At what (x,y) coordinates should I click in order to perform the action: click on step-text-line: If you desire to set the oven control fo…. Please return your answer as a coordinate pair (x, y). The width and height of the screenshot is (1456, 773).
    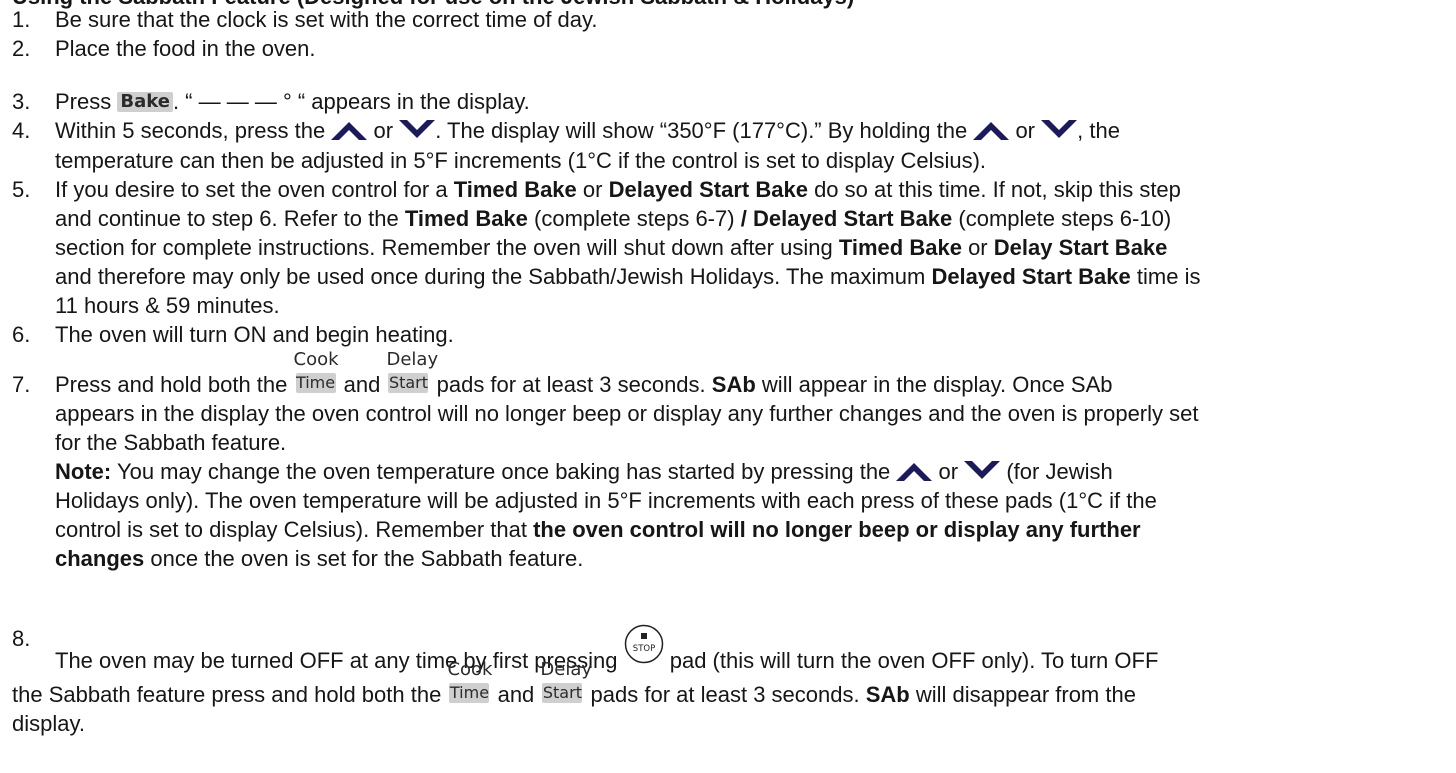
    Looking at the image, I should click on (618, 190).